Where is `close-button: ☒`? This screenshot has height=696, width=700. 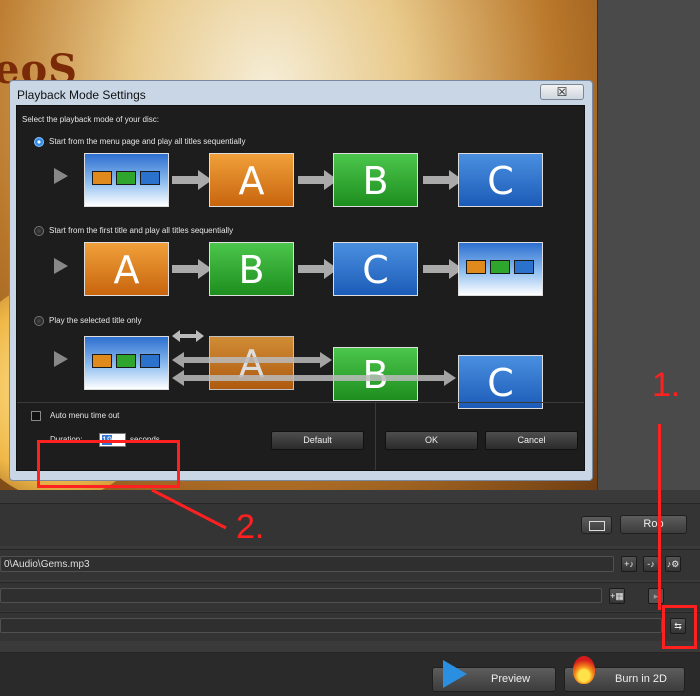 close-button: ☒ is located at coordinates (562, 92).